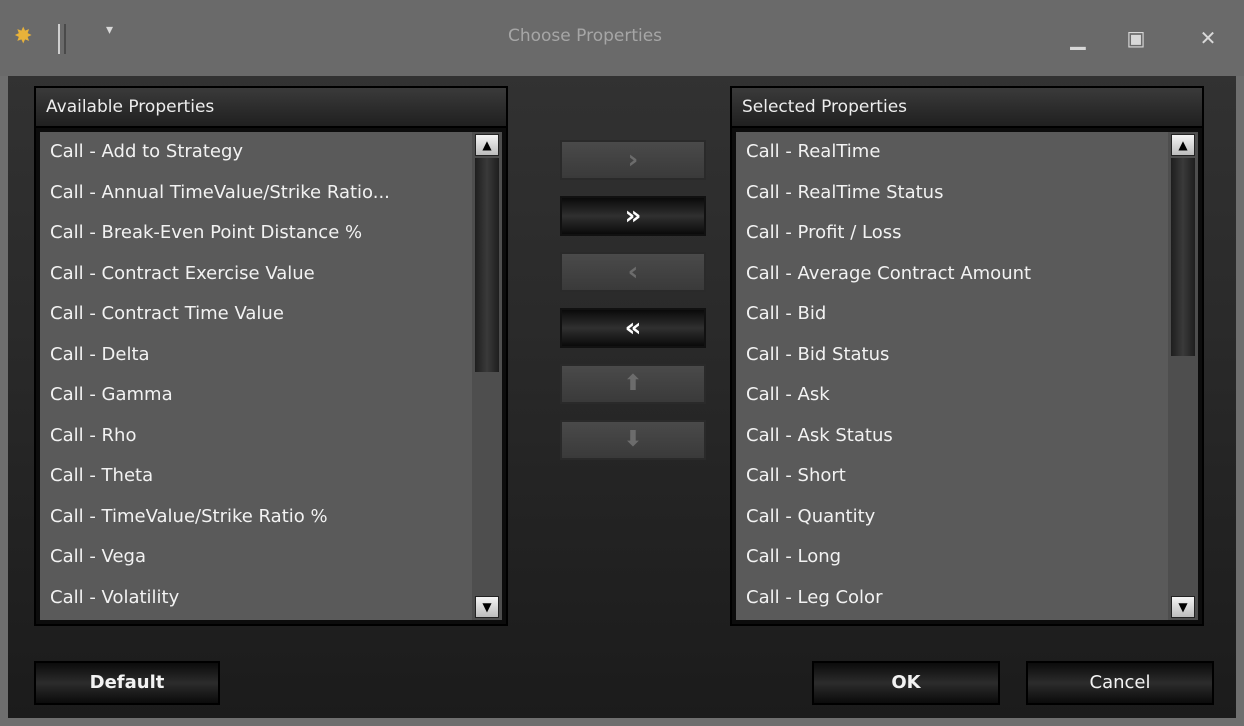  I want to click on available-properties-header: Available Properties, so click(271, 108).